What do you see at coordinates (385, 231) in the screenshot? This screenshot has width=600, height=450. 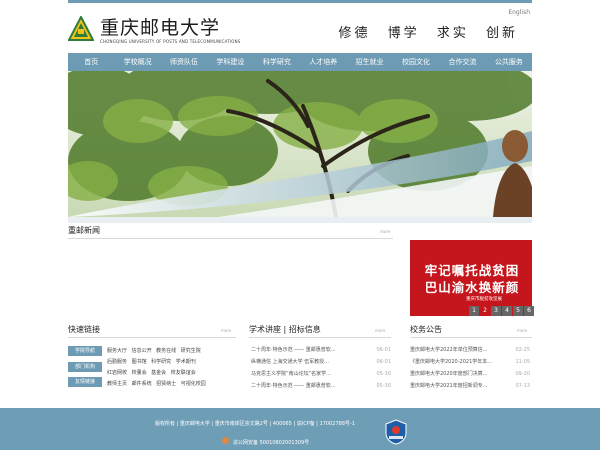 I see `news-more-link: more` at bounding box center [385, 231].